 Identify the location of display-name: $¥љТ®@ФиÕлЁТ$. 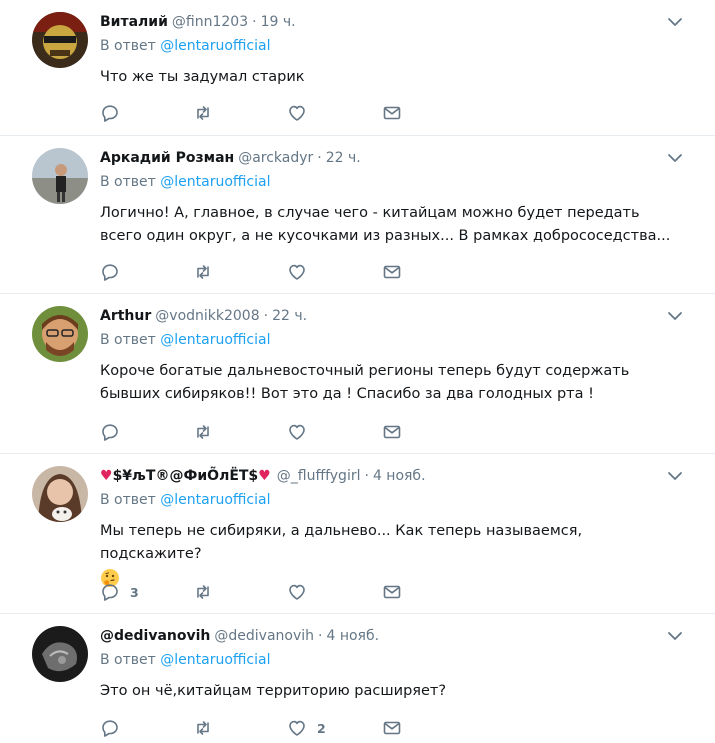
(186, 476).